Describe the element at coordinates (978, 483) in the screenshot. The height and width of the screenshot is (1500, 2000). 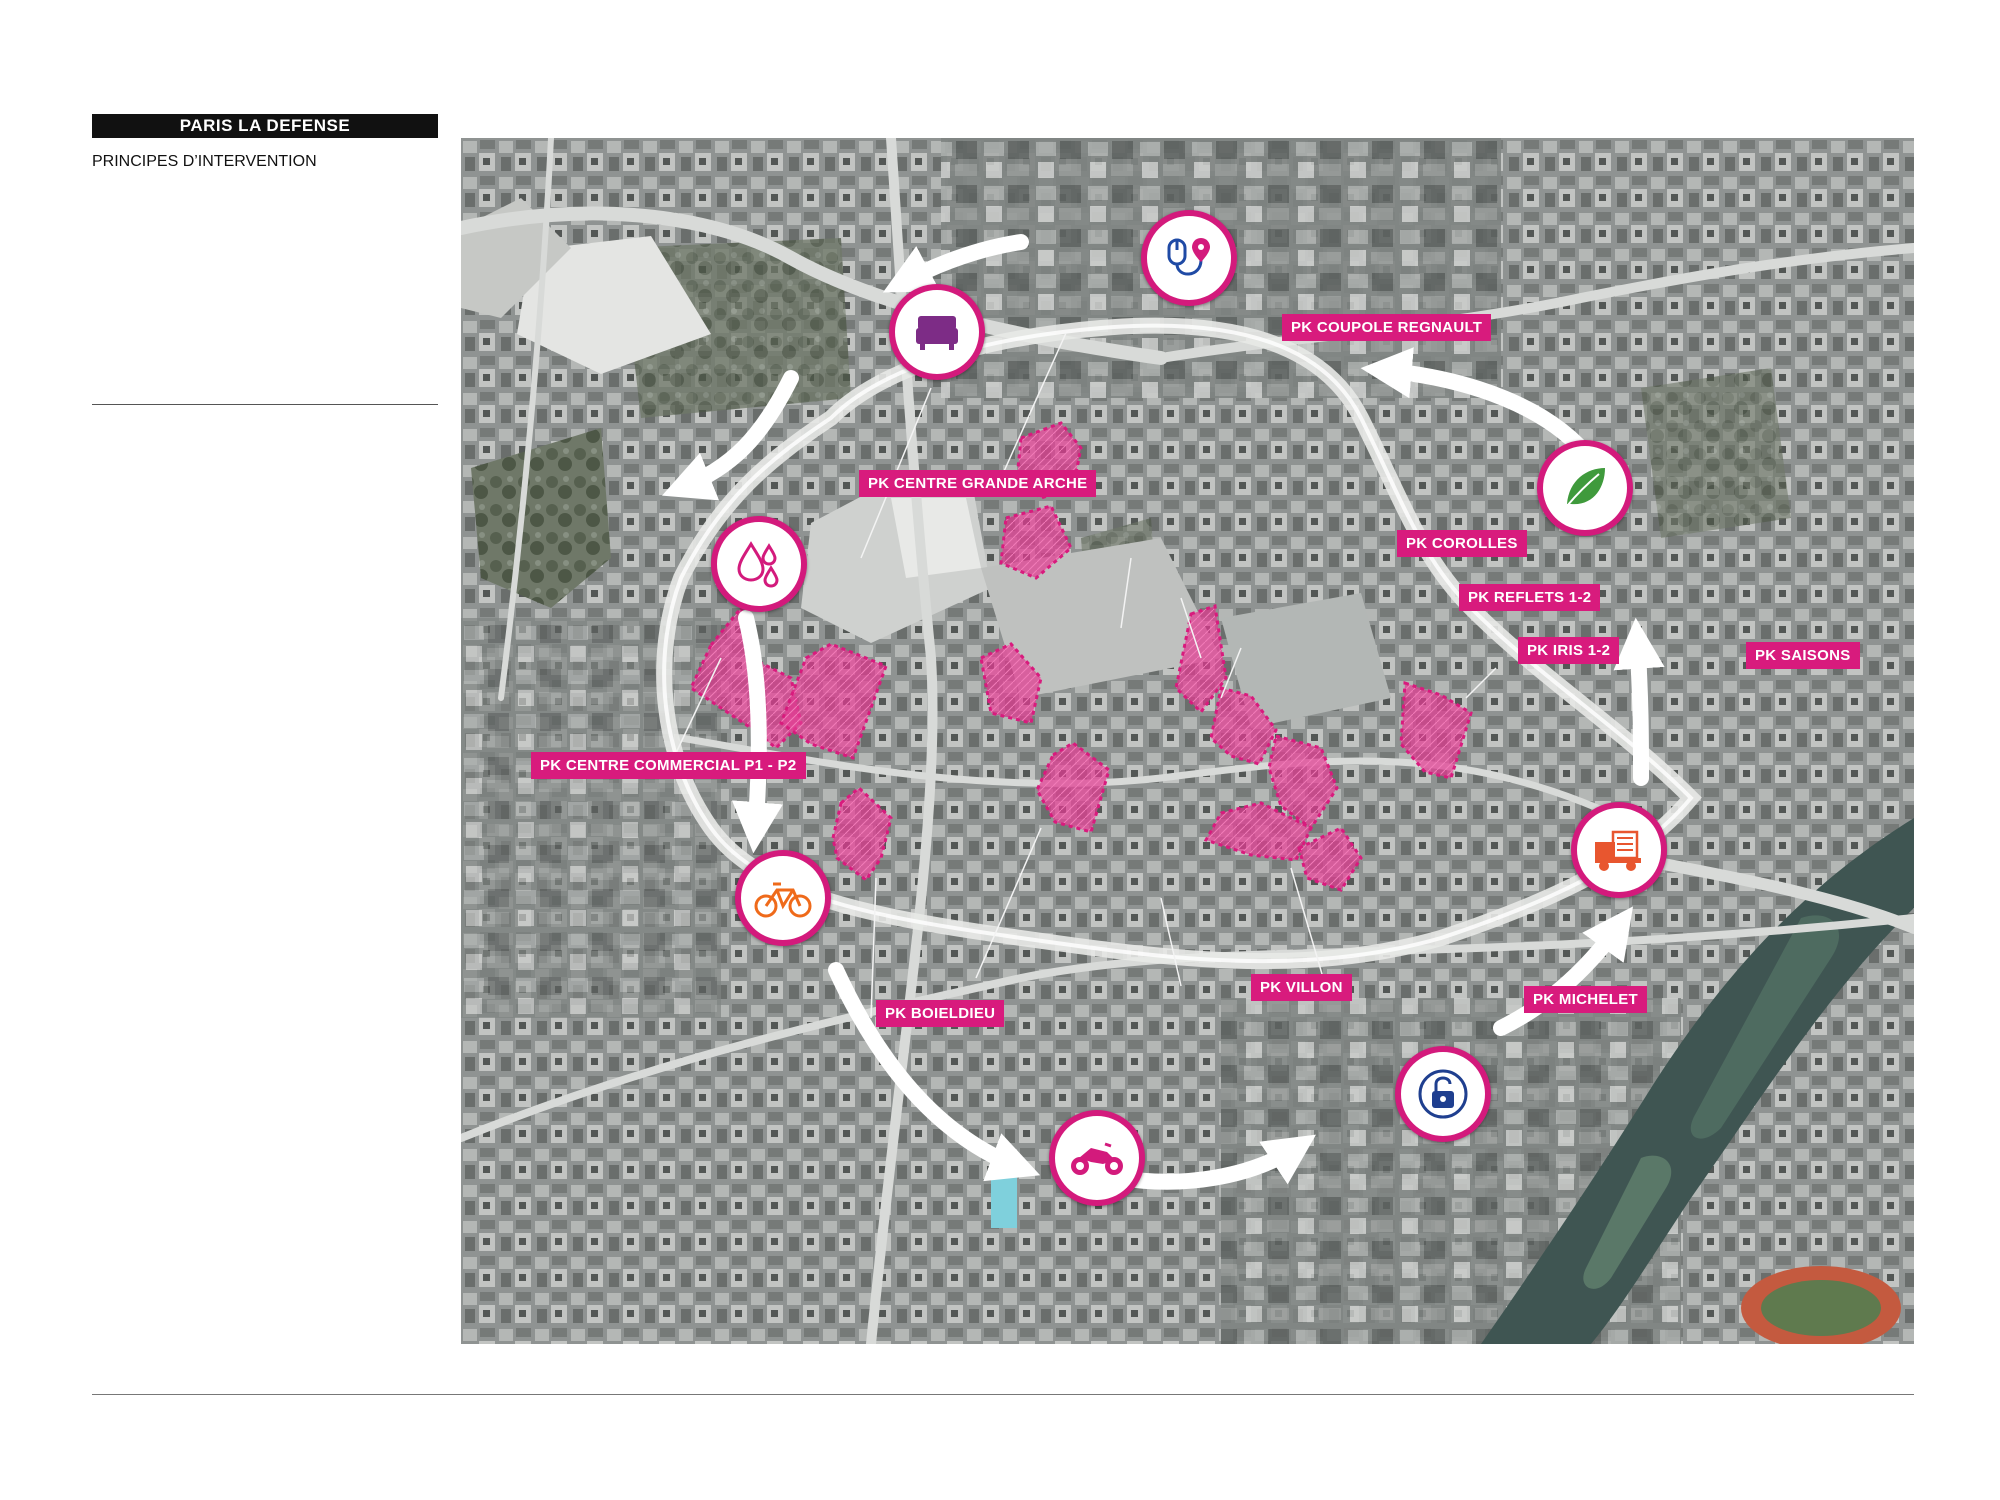
I see `label-pk-centre-grande-arche: PK CENTRE GRANDE ARCHE` at that location.